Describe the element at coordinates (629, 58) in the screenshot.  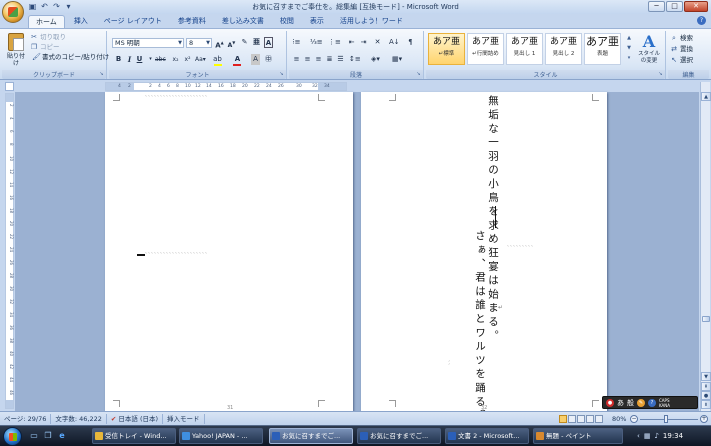
I see `gallery-more-icon: ▾` at that location.